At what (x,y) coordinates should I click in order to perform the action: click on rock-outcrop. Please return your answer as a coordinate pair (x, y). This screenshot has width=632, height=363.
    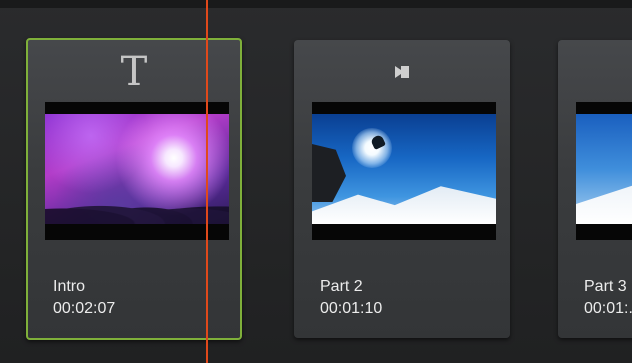
    Looking at the image, I should click on (329, 173).